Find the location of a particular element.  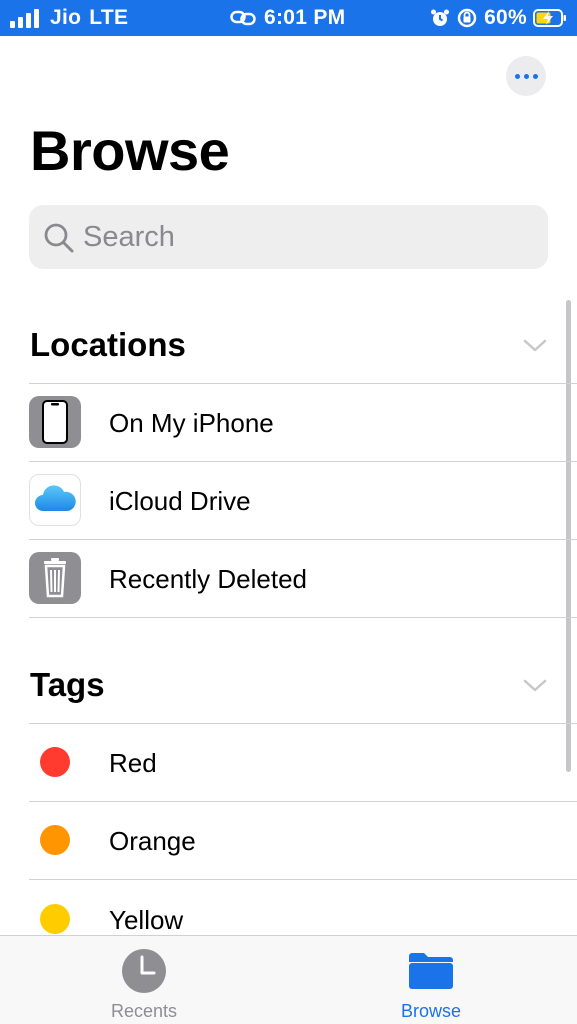

tab-browse: Browse is located at coordinates (431, 980).